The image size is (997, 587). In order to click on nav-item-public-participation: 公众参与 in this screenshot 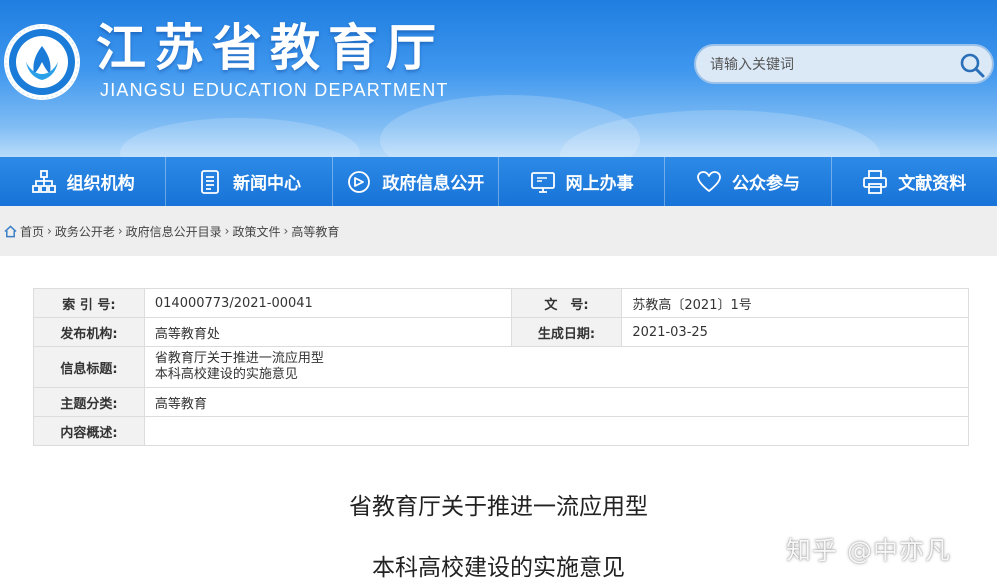, I will do `click(748, 181)`.